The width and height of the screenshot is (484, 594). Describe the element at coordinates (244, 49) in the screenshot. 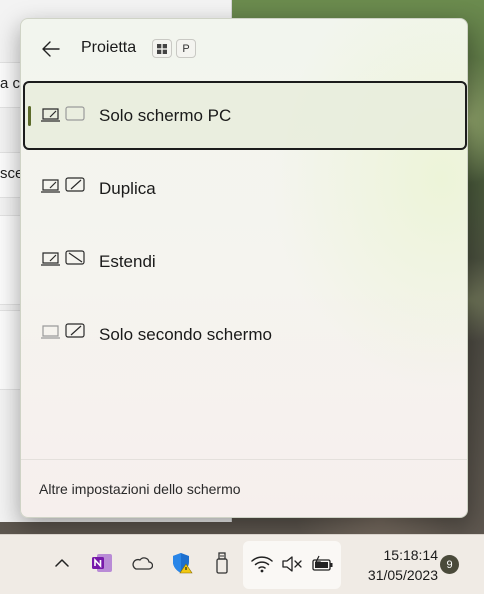

I see `flyout-header: Proietta P` at that location.